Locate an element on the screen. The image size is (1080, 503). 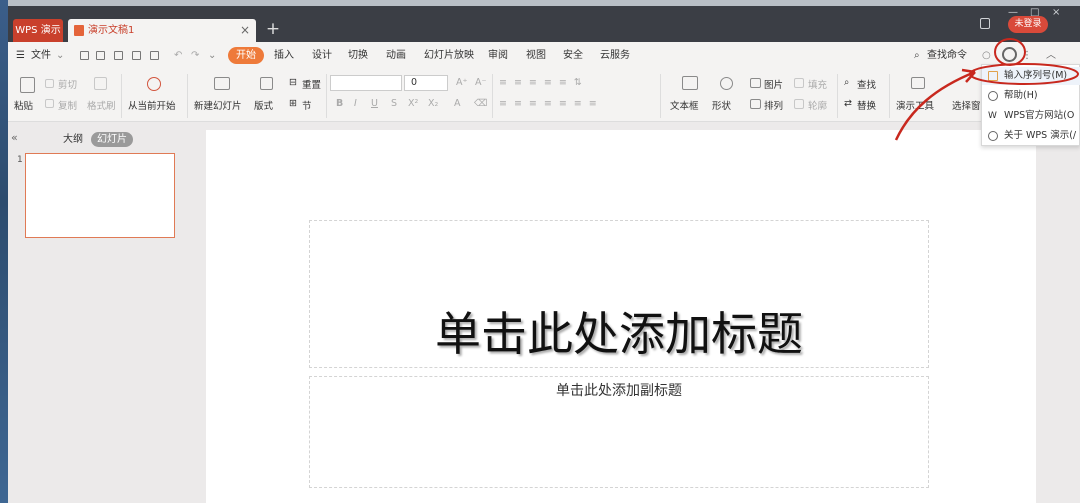
hamburger-icon: ☰ is located at coordinates (20, 55).